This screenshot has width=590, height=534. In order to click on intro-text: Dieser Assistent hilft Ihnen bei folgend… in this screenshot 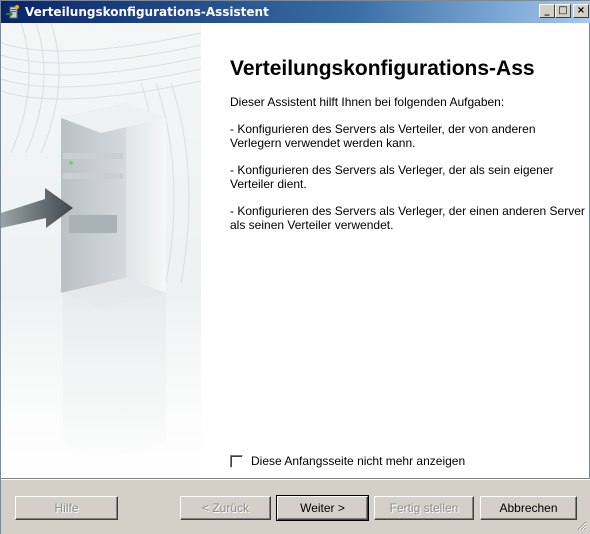, I will do `click(367, 102)`.